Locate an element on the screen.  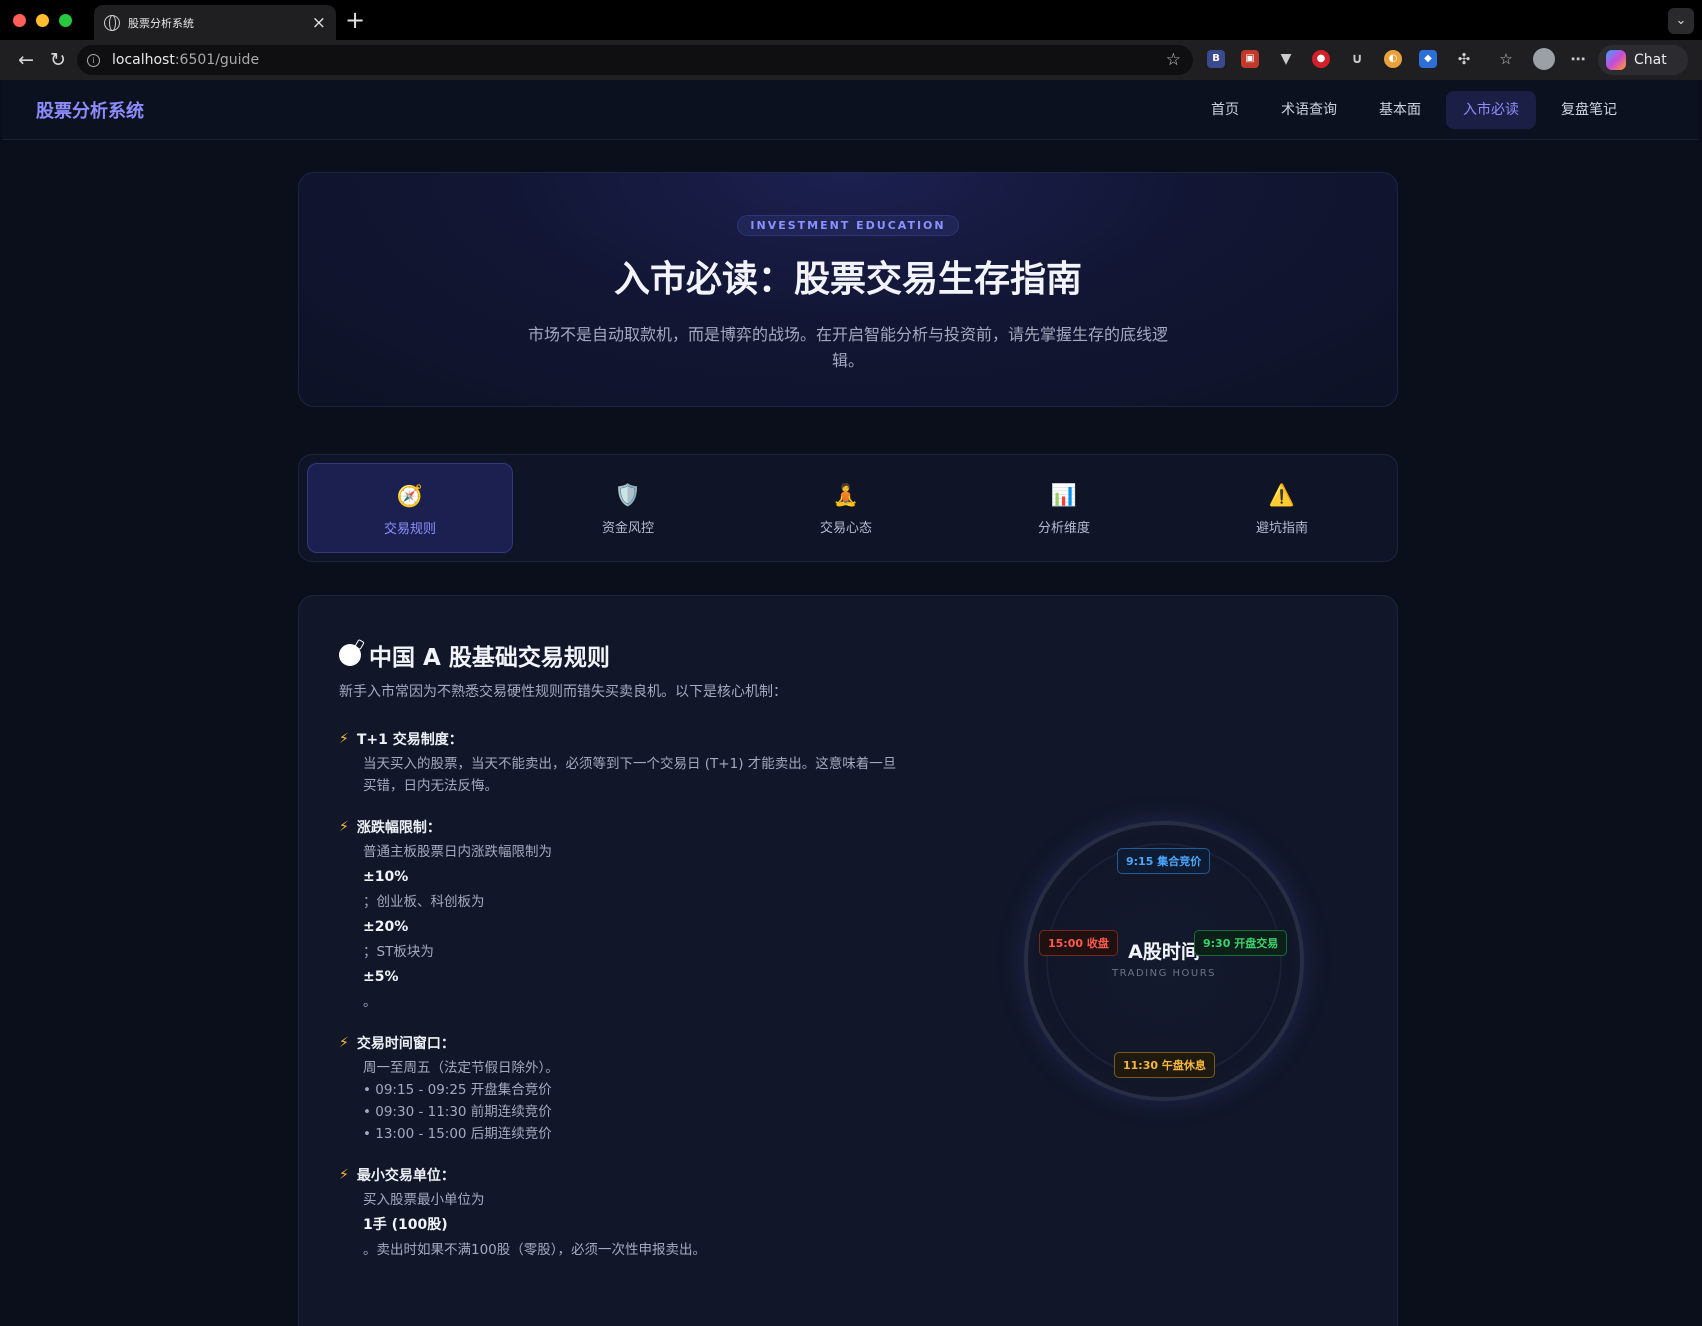
rule-title: ⚡ 最小交易单位： is located at coordinates (397, 1175).